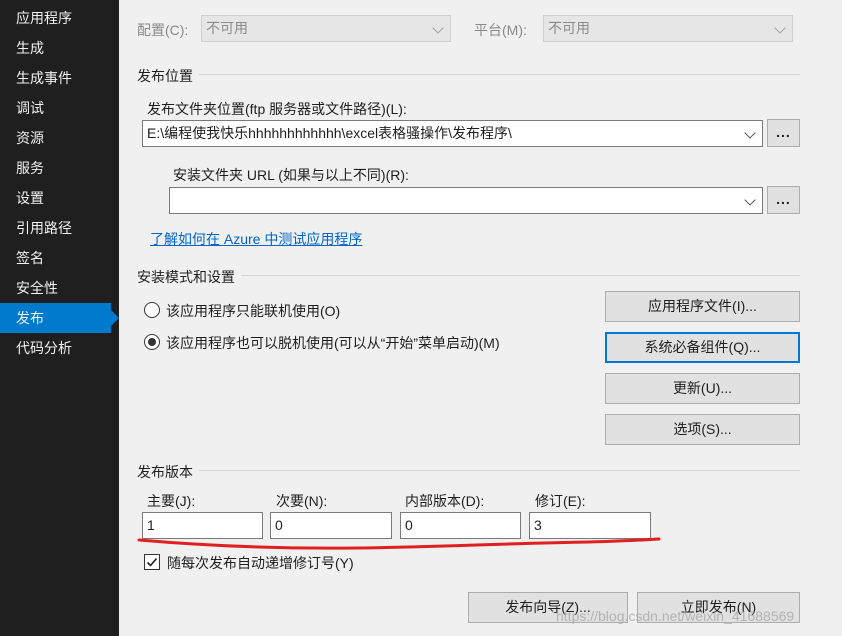 The width and height of the screenshot is (842, 636). What do you see at coordinates (59, 108) in the screenshot?
I see `sidebar-item-debug: 调试` at bounding box center [59, 108].